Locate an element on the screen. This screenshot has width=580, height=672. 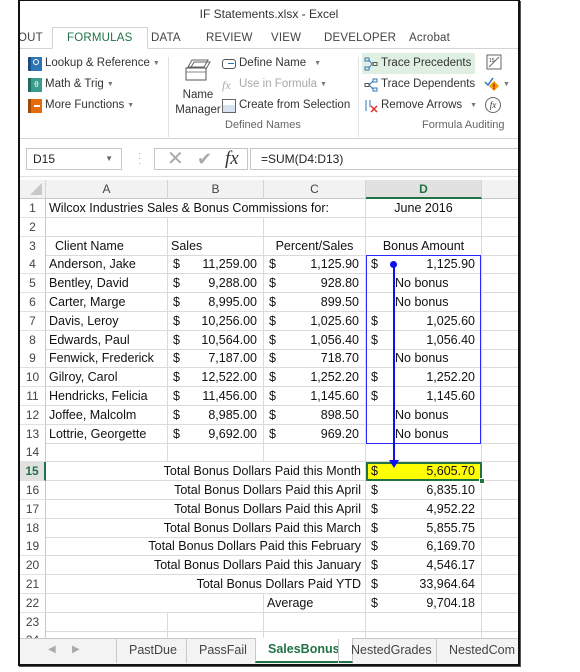
formula-input: =SUM(D4:D13) is located at coordinates (384, 159).